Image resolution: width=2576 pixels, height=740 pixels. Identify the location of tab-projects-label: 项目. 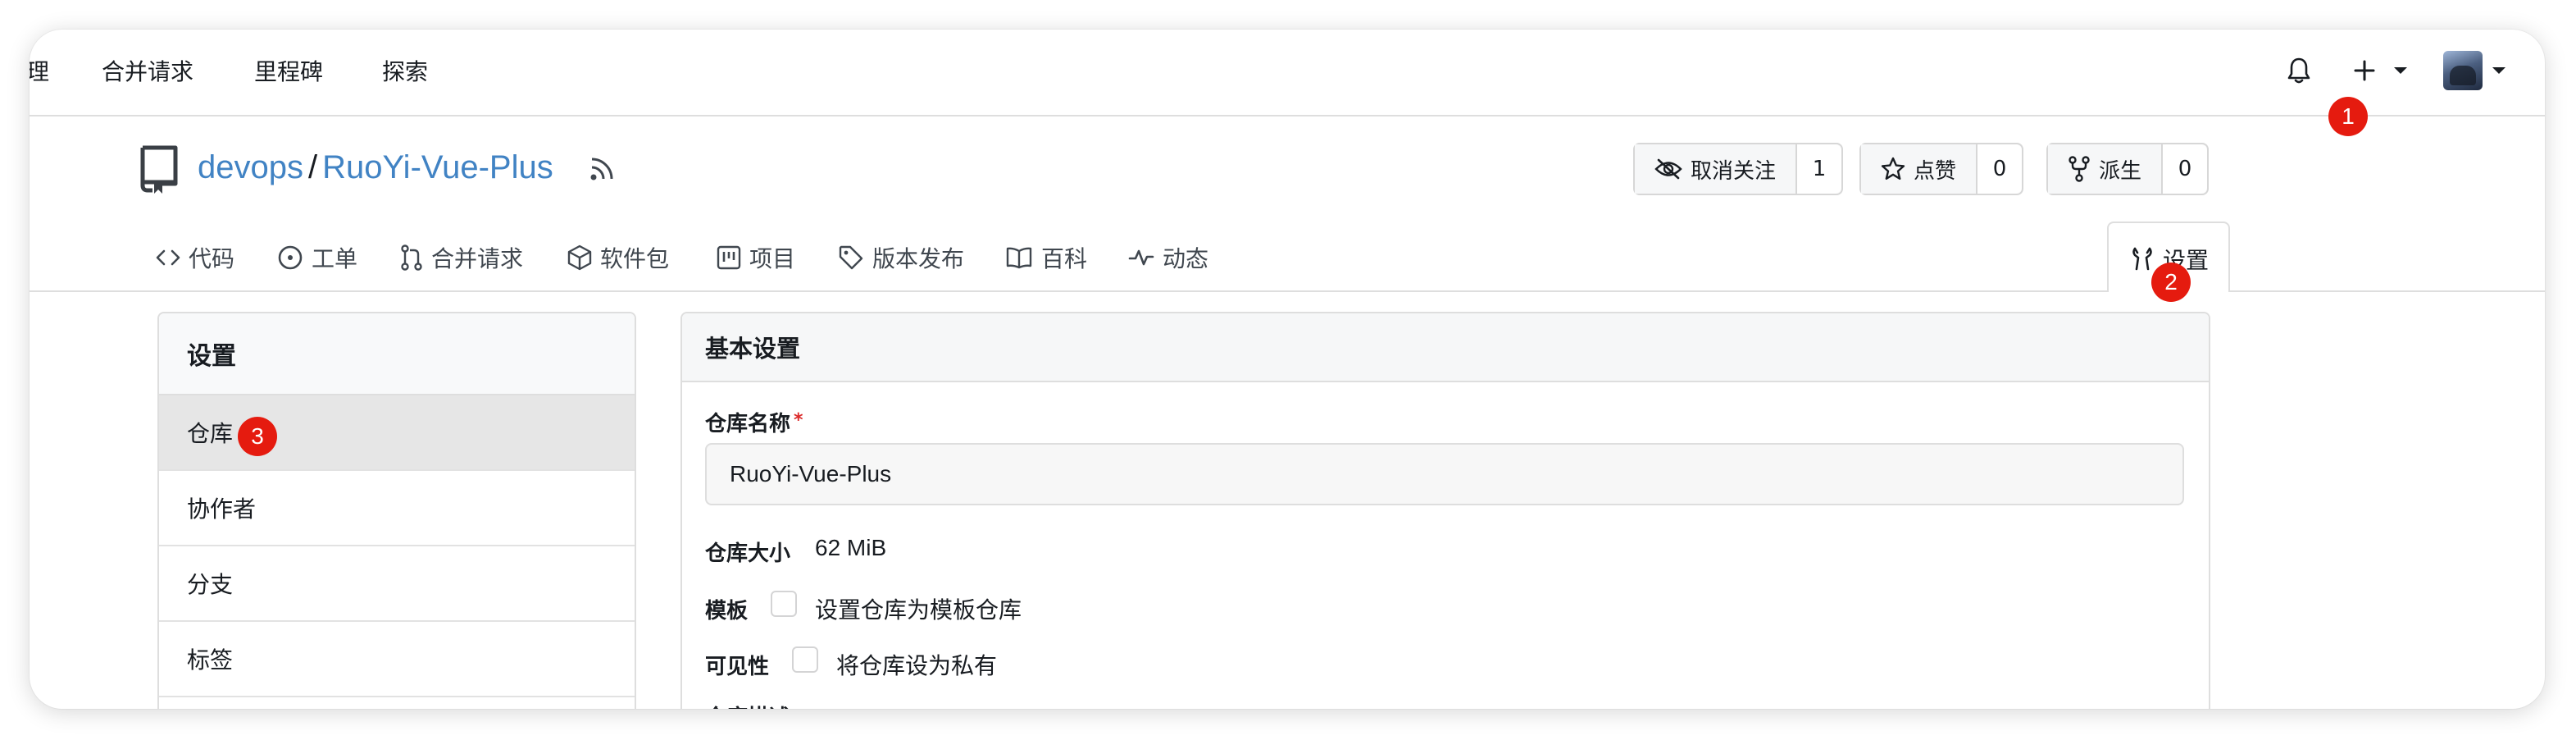
(772, 258).